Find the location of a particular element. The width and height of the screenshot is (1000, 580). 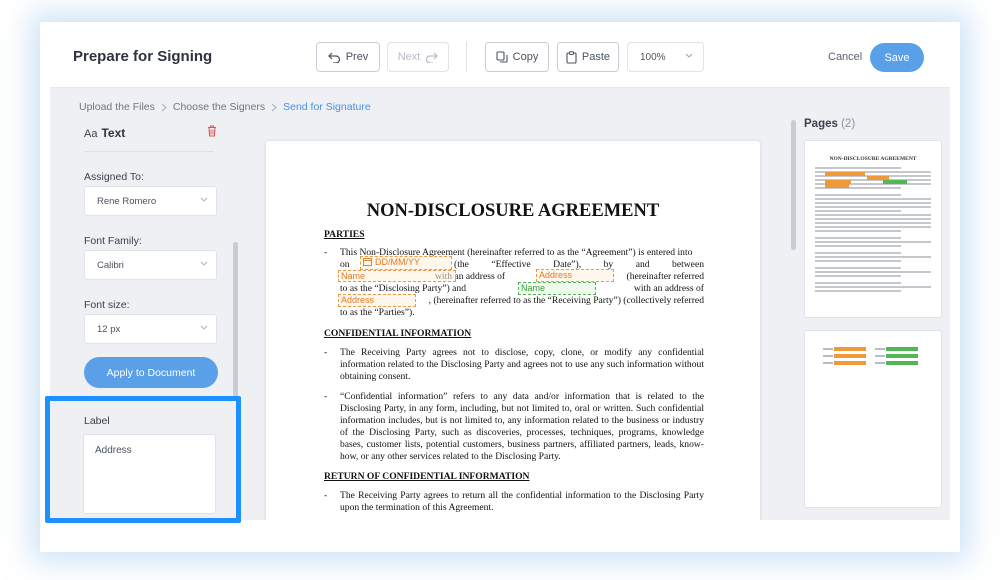

assigned-select: Rene Romero is located at coordinates (150, 201).